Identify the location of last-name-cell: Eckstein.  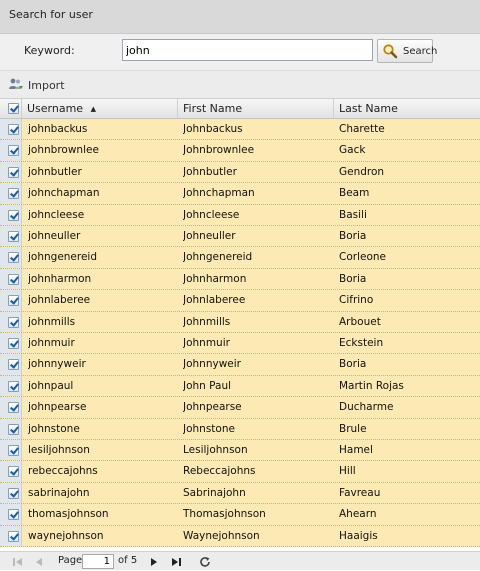
(361, 343).